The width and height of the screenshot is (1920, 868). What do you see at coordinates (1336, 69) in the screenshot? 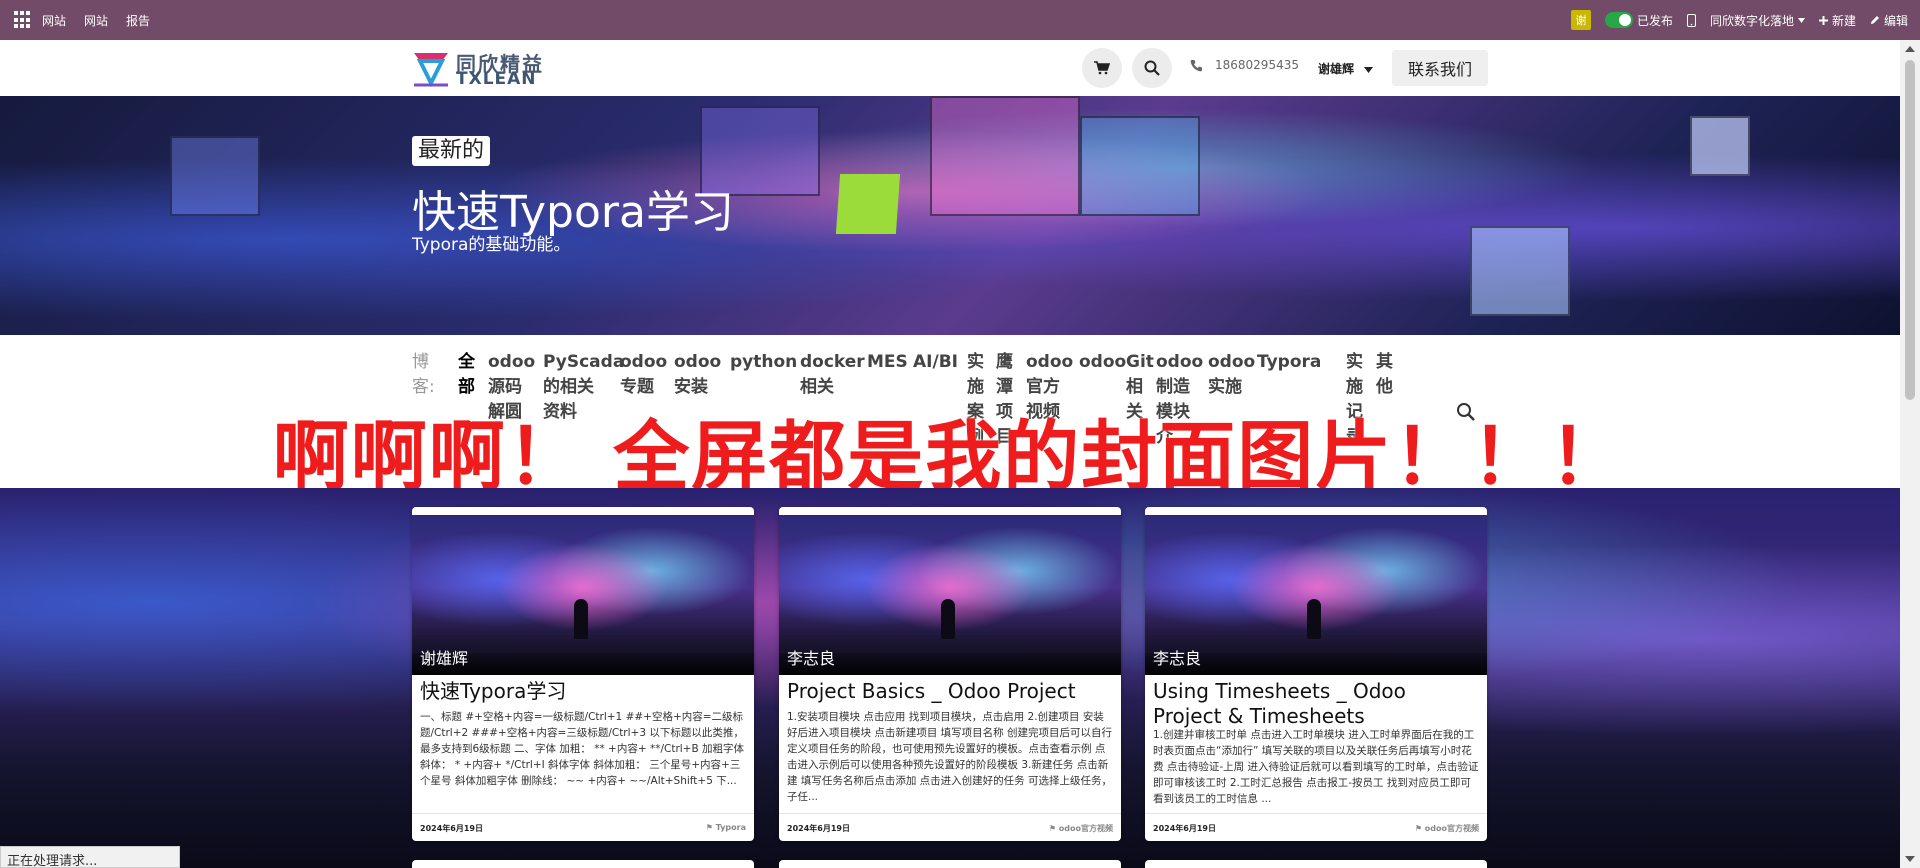
I see `user-name: 谢雄辉` at bounding box center [1336, 69].